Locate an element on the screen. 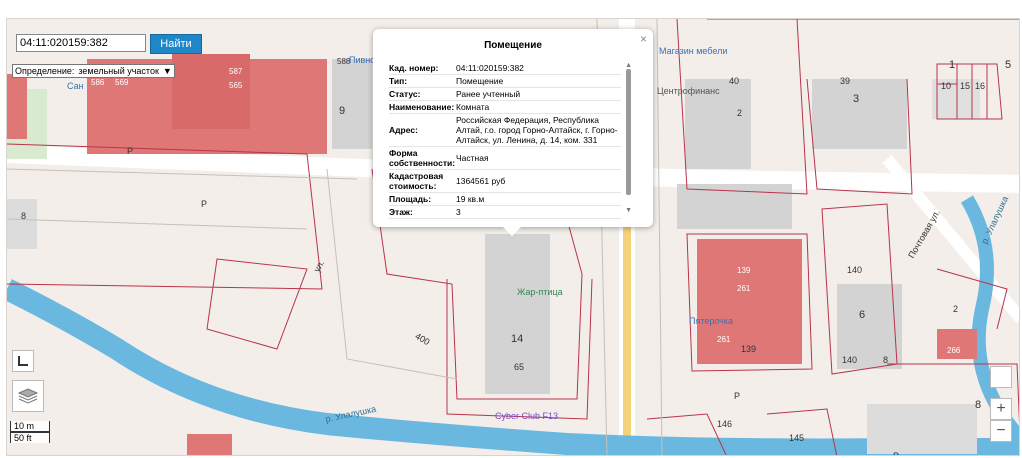 The image size is (1022, 458). cadastral-number: 65 is located at coordinates (519, 367).